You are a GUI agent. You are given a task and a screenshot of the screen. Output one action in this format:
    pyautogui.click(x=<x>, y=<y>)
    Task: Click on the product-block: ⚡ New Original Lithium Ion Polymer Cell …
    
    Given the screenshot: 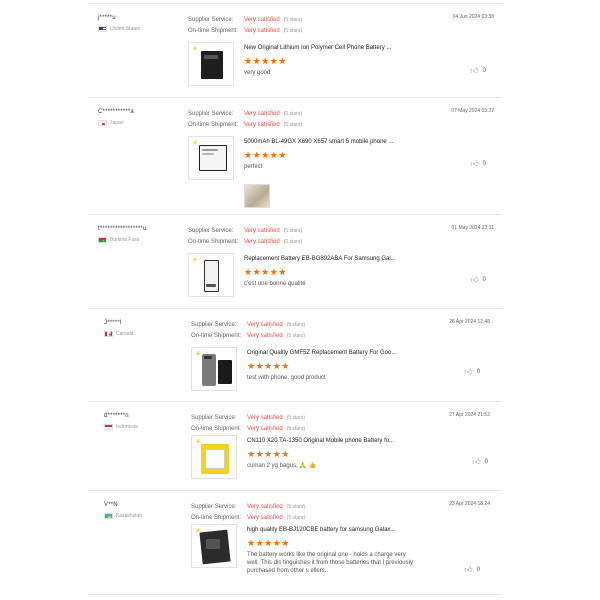 What is the action you would take?
    pyautogui.click(x=301, y=64)
    